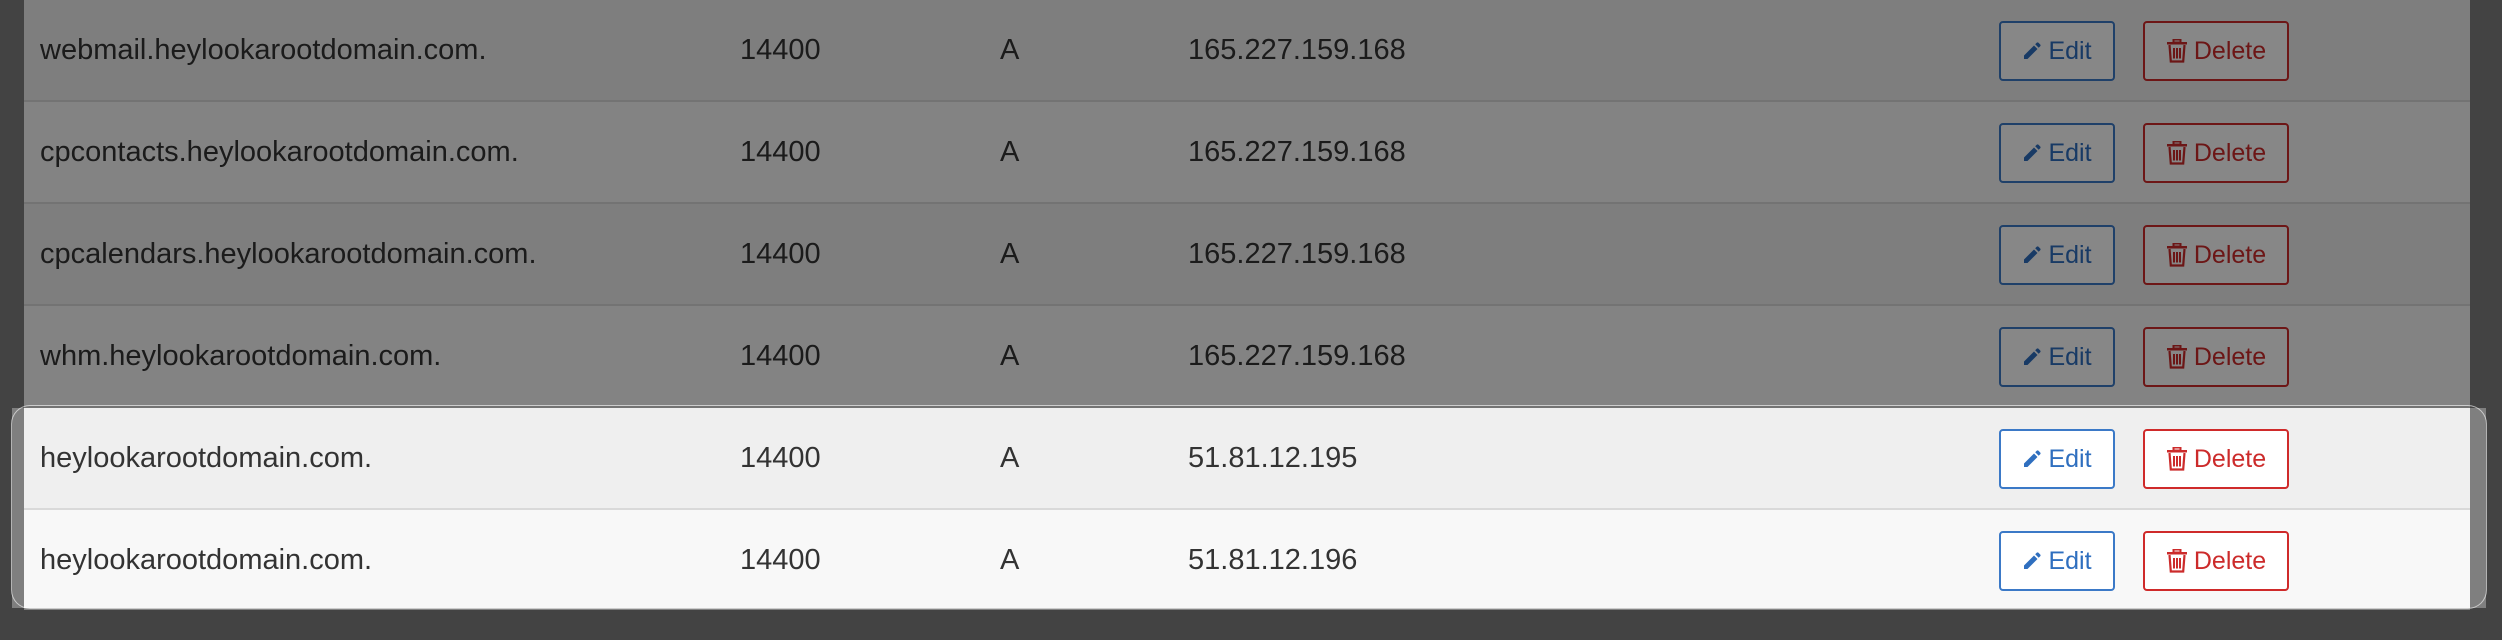 The width and height of the screenshot is (2502, 640). I want to click on dim-overlay-left, so click(6, 524).